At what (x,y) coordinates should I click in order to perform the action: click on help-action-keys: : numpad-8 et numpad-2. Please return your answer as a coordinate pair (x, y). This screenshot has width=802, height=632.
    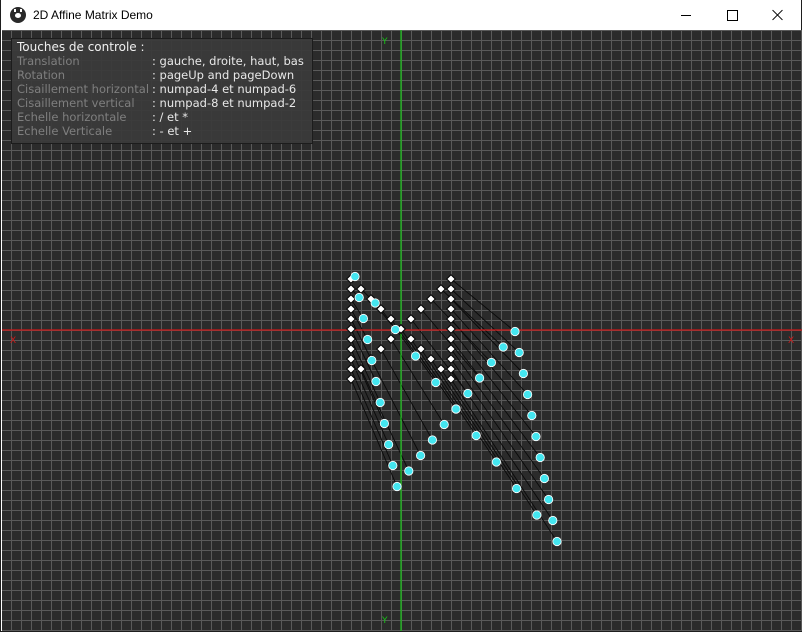
    Looking at the image, I should click on (224, 103).